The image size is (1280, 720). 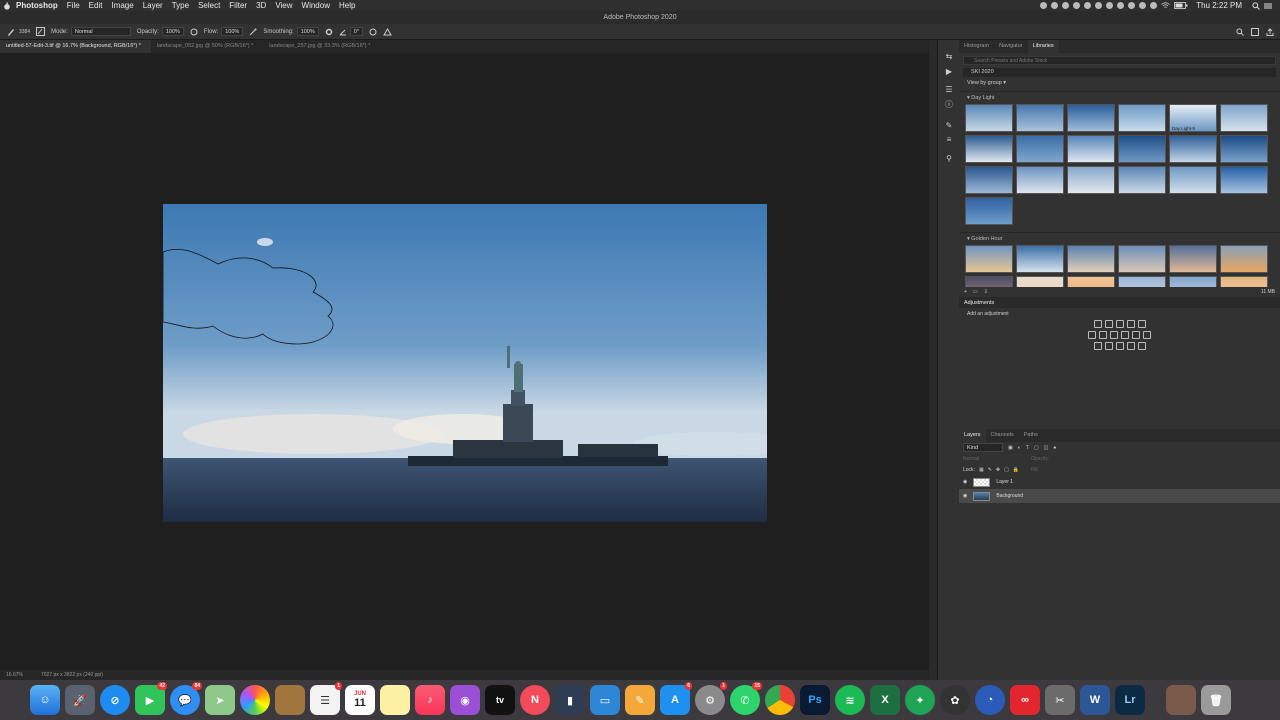 I want to click on search-icon, so click(x=1240, y=32).